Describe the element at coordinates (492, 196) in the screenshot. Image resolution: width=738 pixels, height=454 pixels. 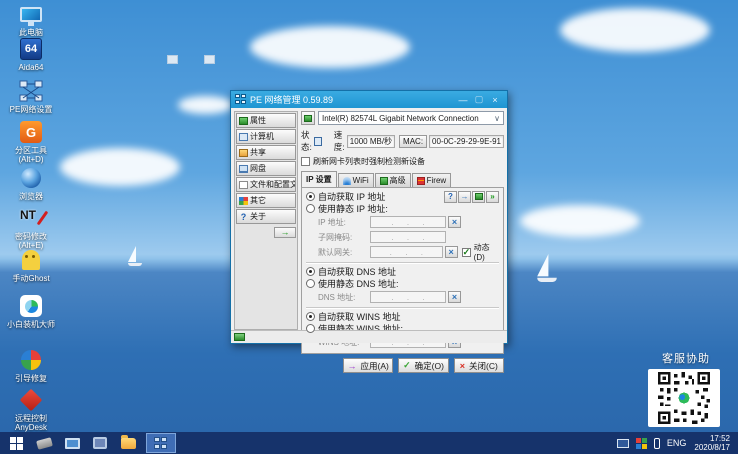
I see `expand-button: »` at that location.